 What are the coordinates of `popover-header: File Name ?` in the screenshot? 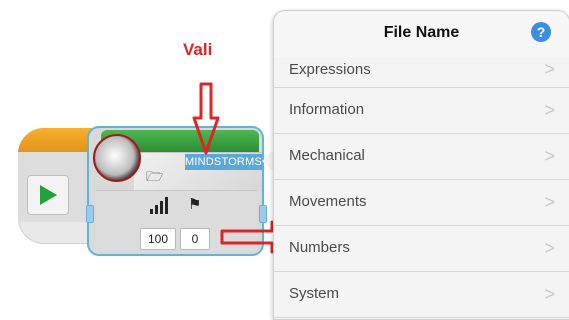 It's located at (421, 34).